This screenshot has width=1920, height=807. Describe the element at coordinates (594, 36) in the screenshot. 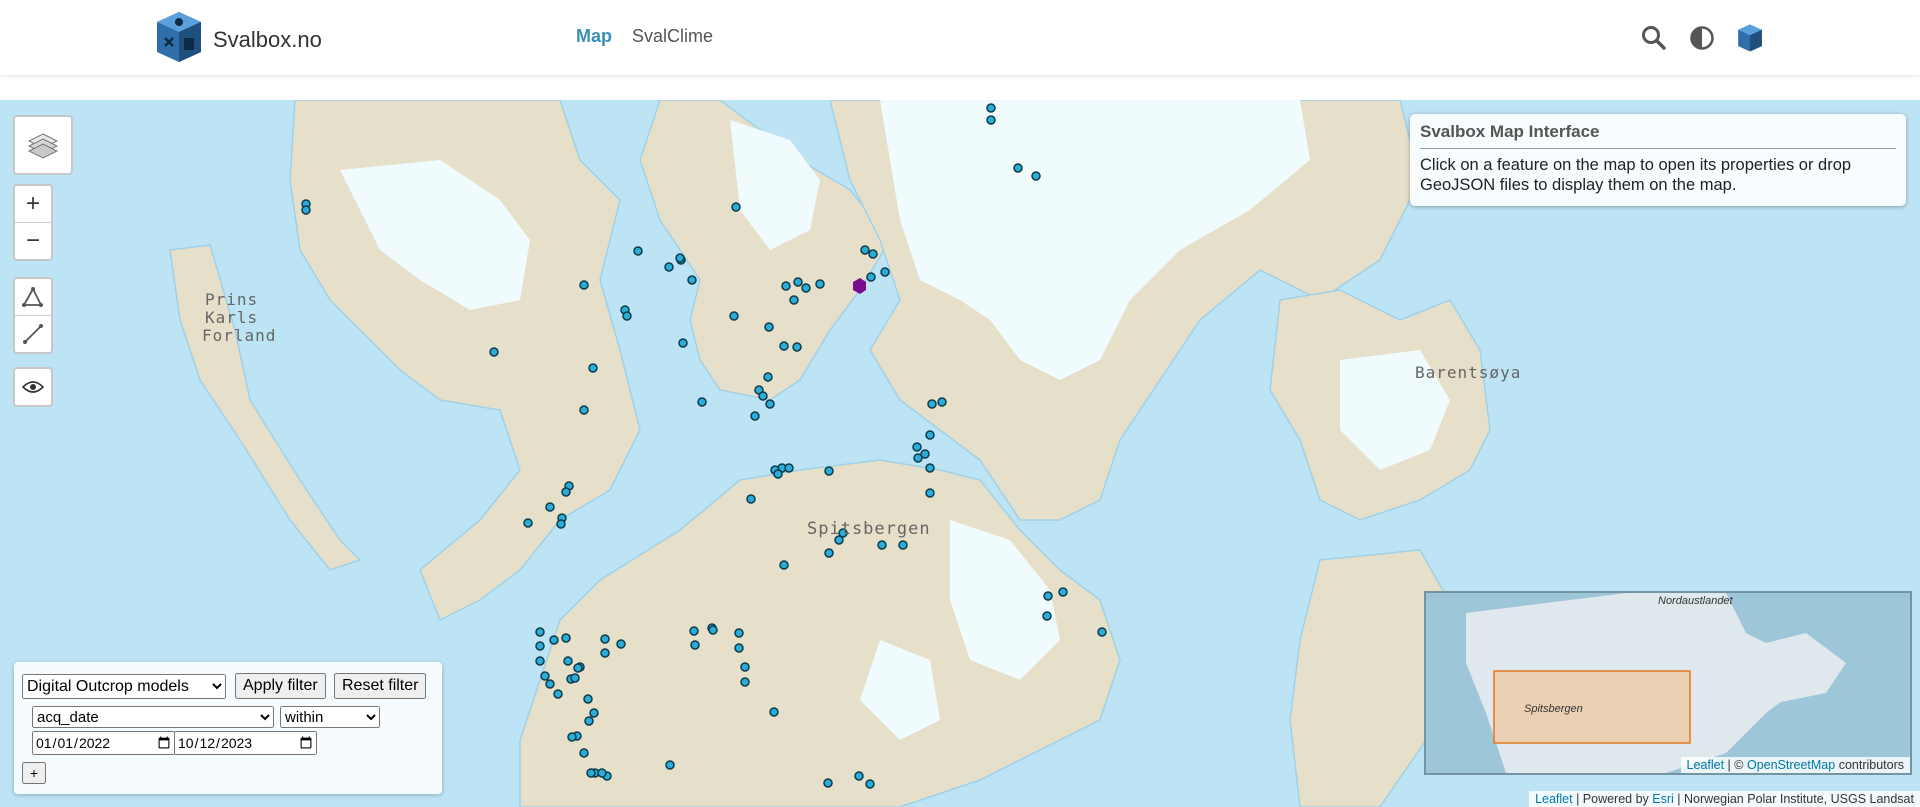

I see `nav-map: Map` at that location.